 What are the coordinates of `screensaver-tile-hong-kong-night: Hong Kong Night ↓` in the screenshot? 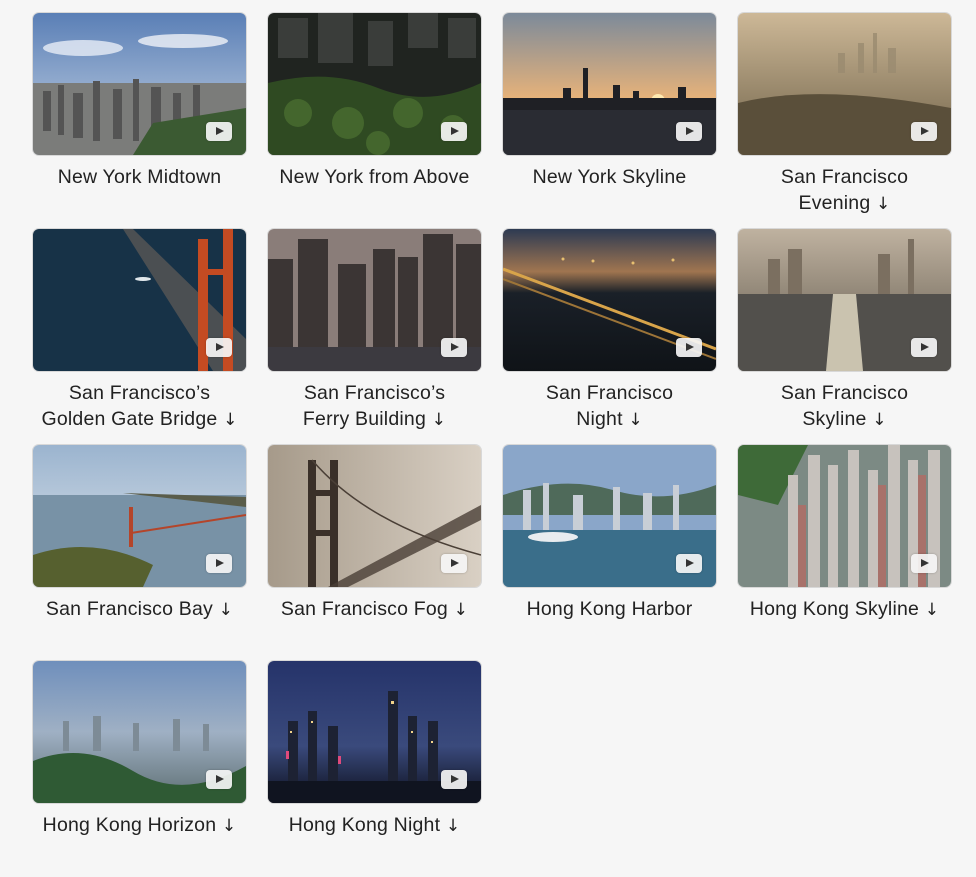 It's located at (374, 769).